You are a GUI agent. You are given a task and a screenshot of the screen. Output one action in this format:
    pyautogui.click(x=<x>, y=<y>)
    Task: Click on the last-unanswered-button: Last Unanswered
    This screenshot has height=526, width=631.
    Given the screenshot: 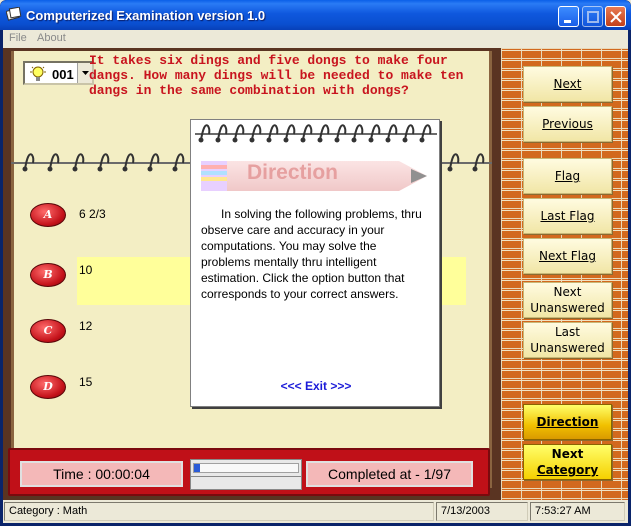 What is the action you would take?
    pyautogui.click(x=567, y=340)
    